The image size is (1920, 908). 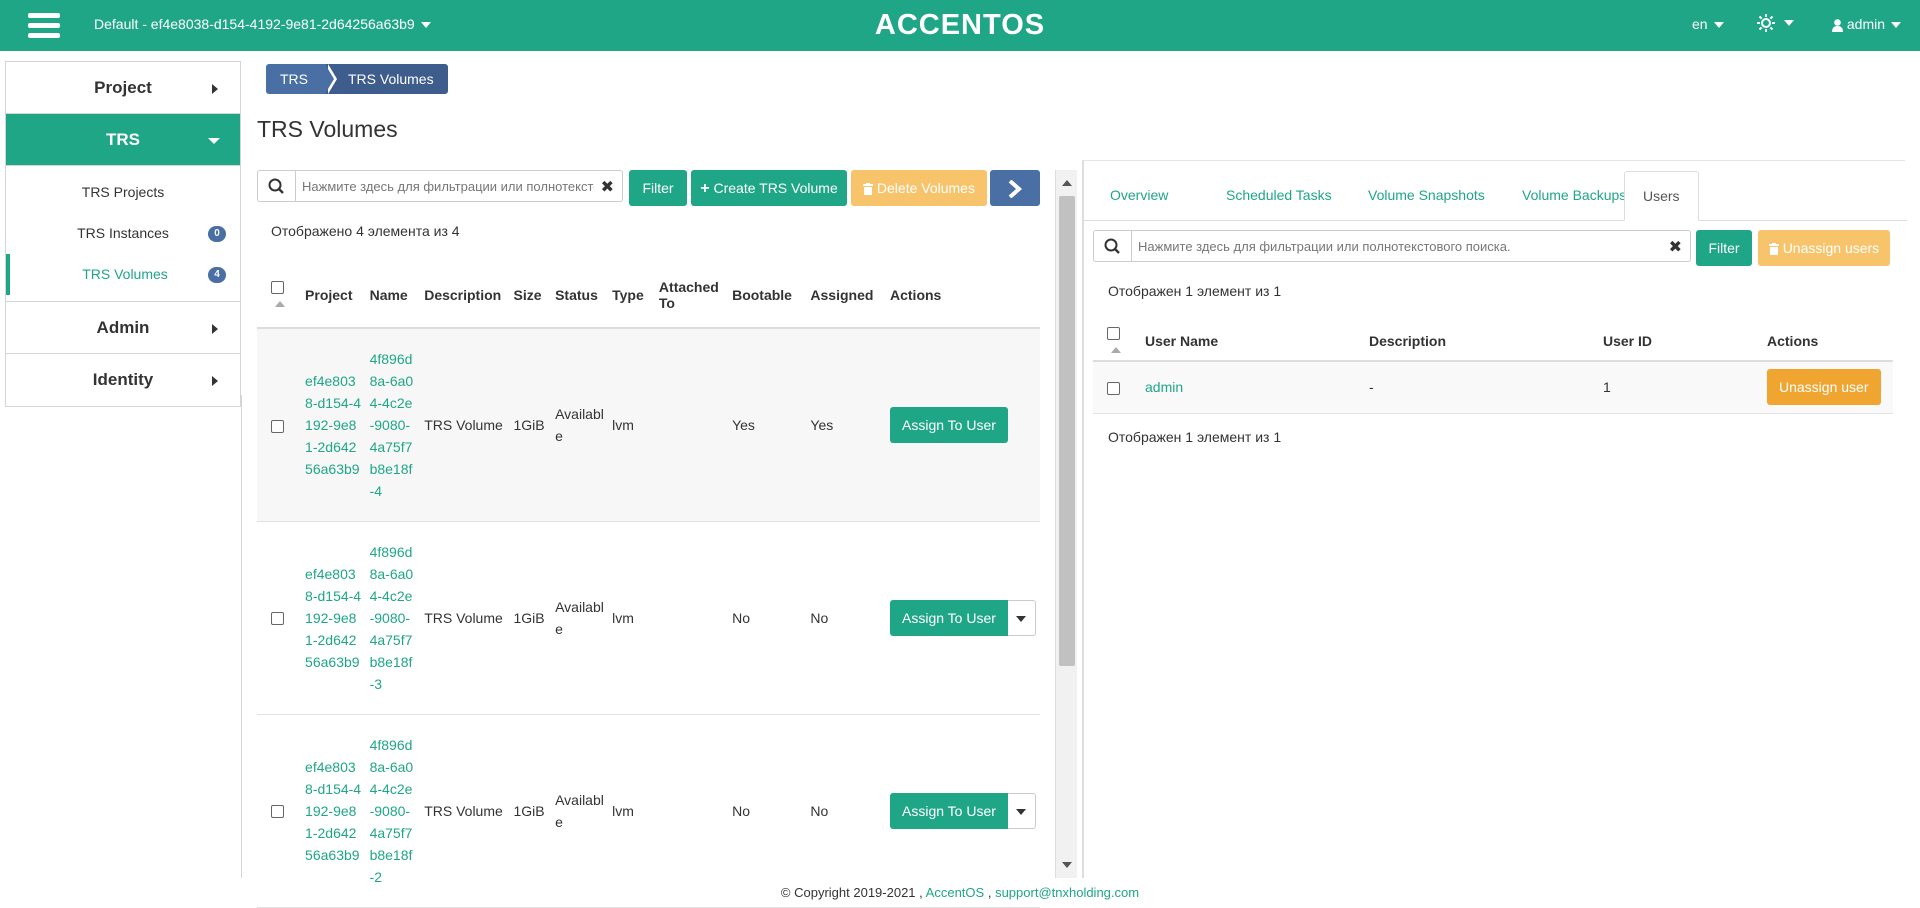 What do you see at coordinates (1679, 387) in the screenshot?
I see `user-id-cell: 1` at bounding box center [1679, 387].